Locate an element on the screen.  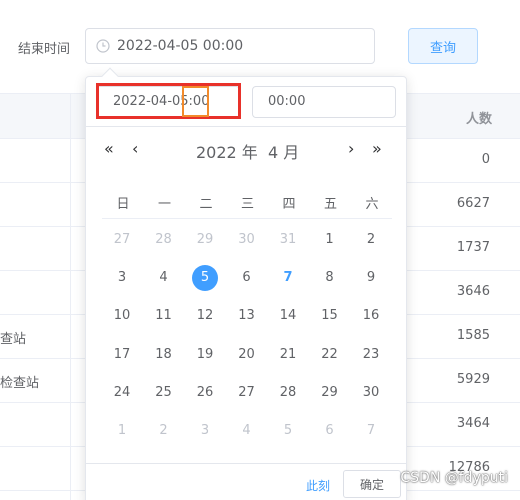
query-button: 查询 is located at coordinates (443, 46).